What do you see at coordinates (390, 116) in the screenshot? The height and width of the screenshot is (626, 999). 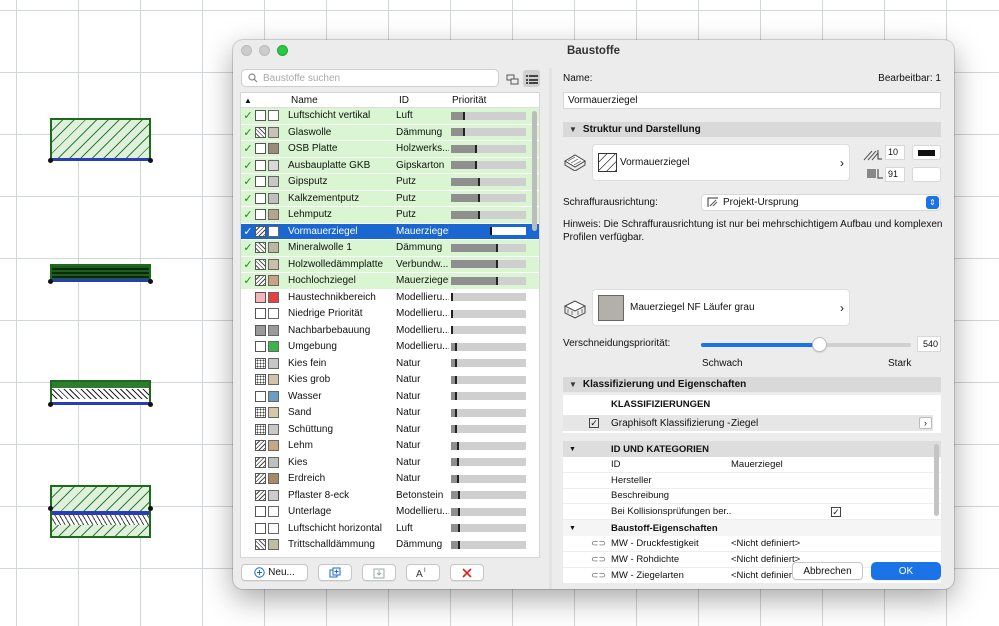 I see `table-row: ✓ Luftschicht vertikal Luft` at bounding box center [390, 116].